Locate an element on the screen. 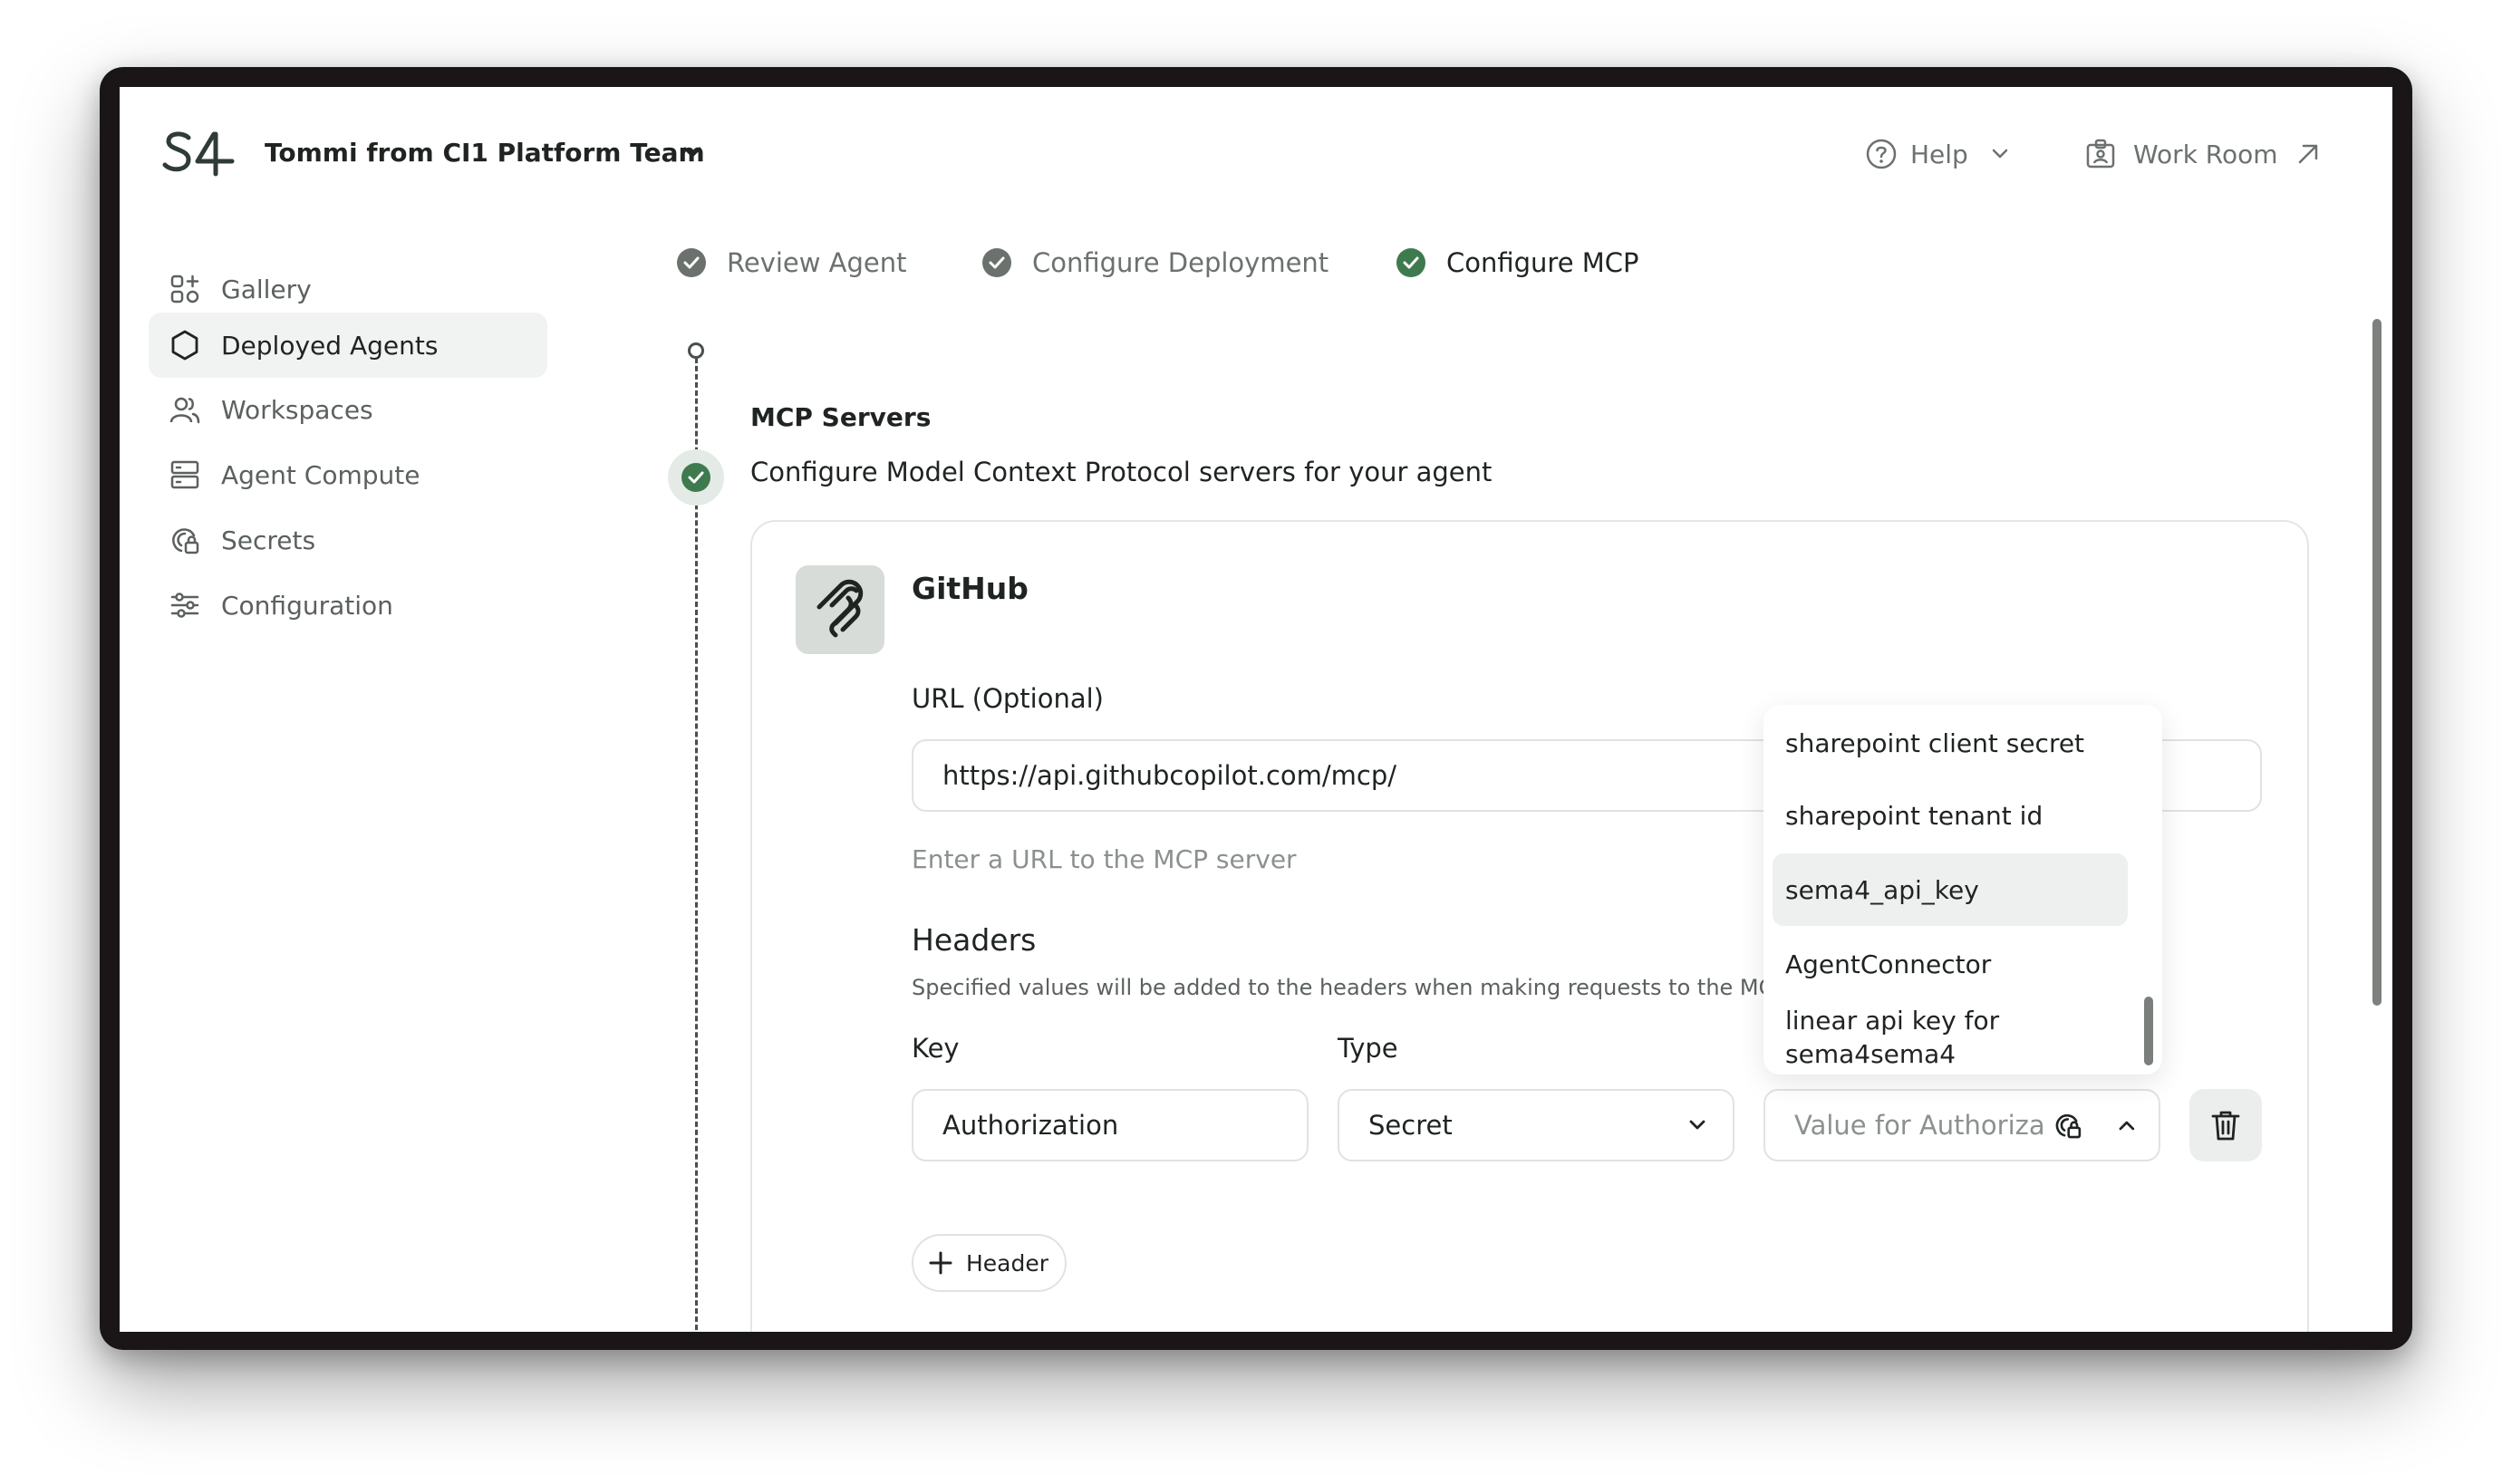 The height and width of the screenshot is (1484, 2512). dropdown-option-highlighted: sema4_api_key is located at coordinates (1950, 890).